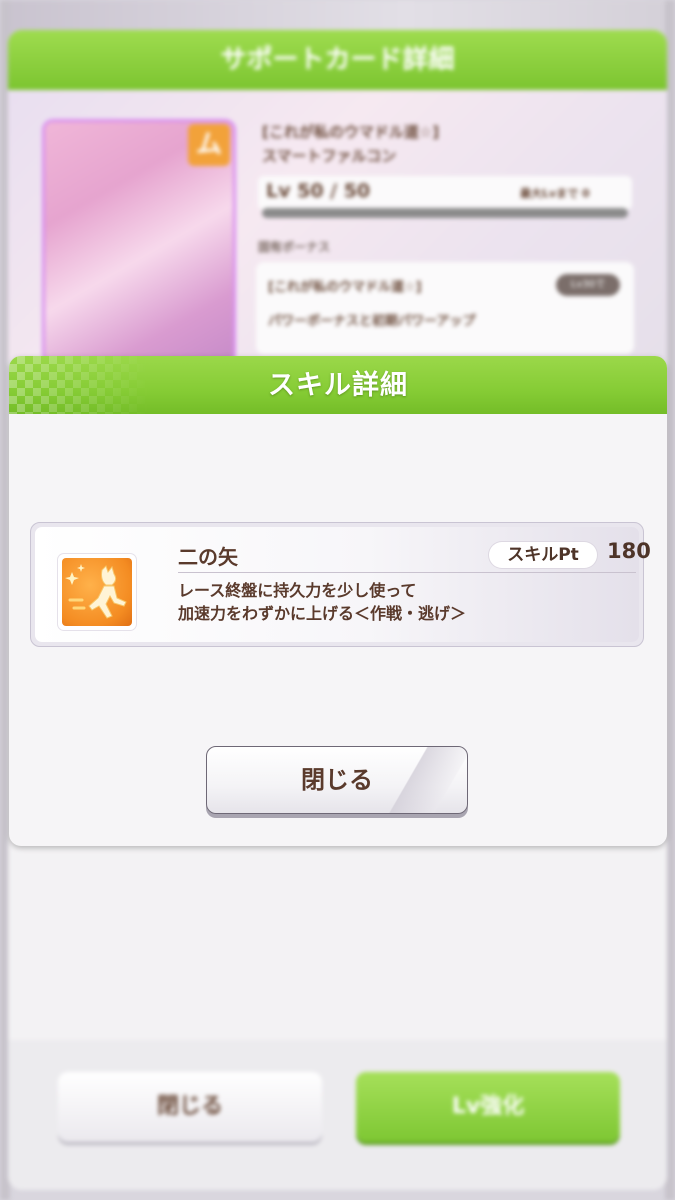 The width and height of the screenshot is (675, 1200). Describe the element at coordinates (190, 1107) in the screenshot. I see `background-close-button: 閉じる` at that location.